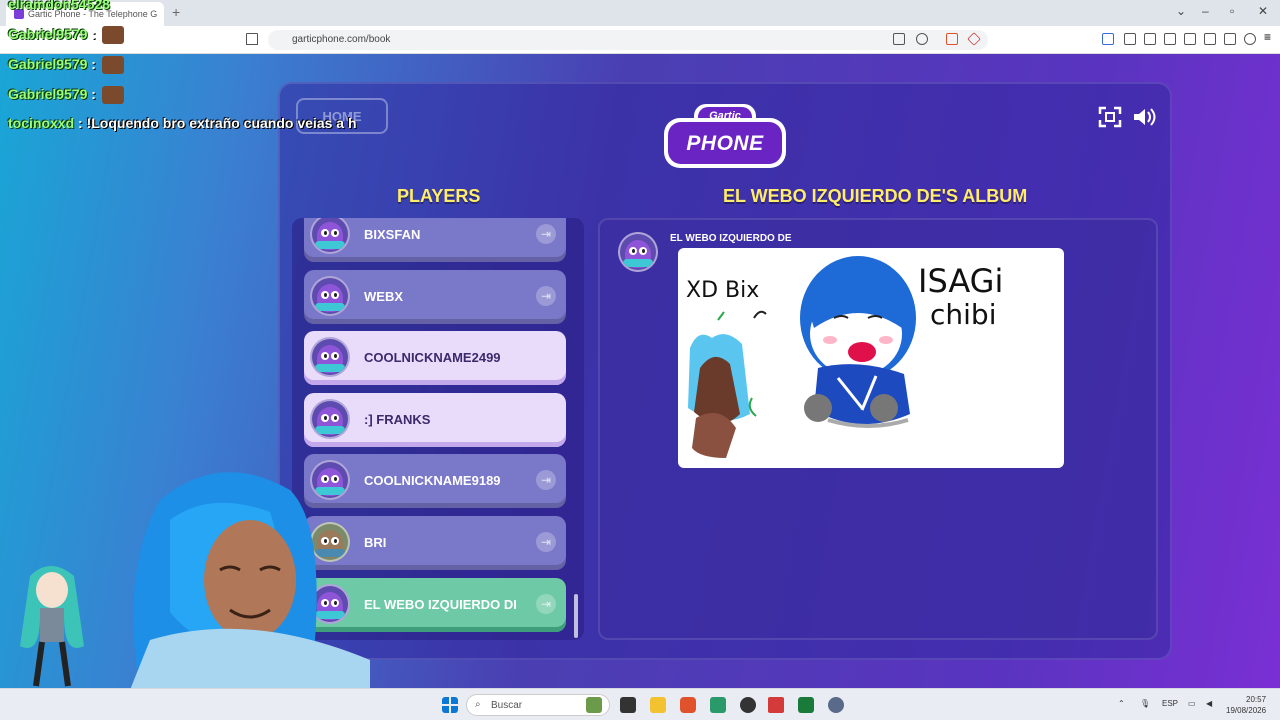 The height and width of the screenshot is (720, 1280). I want to click on leo-icon, so click(1230, 39).